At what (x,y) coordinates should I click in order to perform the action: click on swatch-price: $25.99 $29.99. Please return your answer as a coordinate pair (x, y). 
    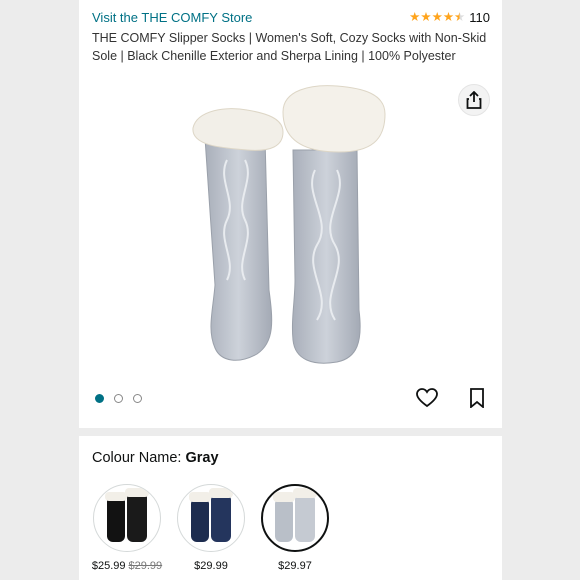
    Looking at the image, I should click on (127, 566).